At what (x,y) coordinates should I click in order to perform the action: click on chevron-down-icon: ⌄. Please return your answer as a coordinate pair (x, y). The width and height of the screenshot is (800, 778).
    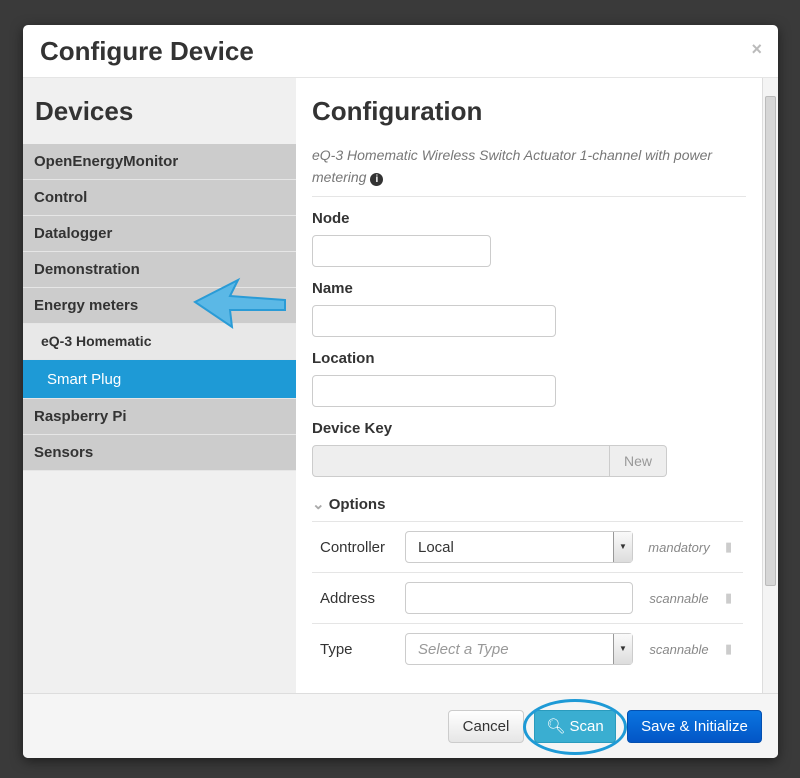
    Looking at the image, I should click on (318, 504).